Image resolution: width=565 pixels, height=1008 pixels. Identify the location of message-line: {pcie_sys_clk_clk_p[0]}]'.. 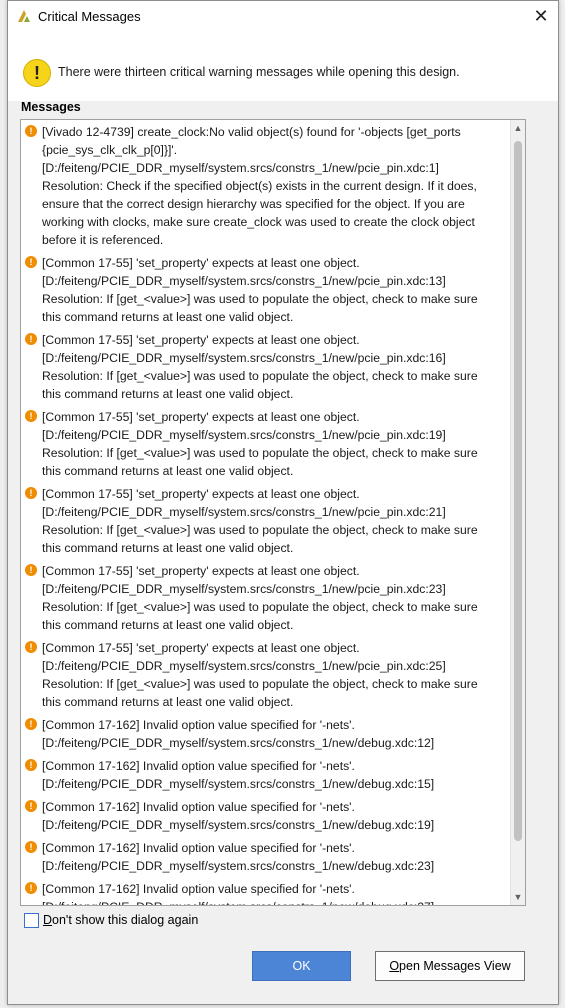
(110, 150).